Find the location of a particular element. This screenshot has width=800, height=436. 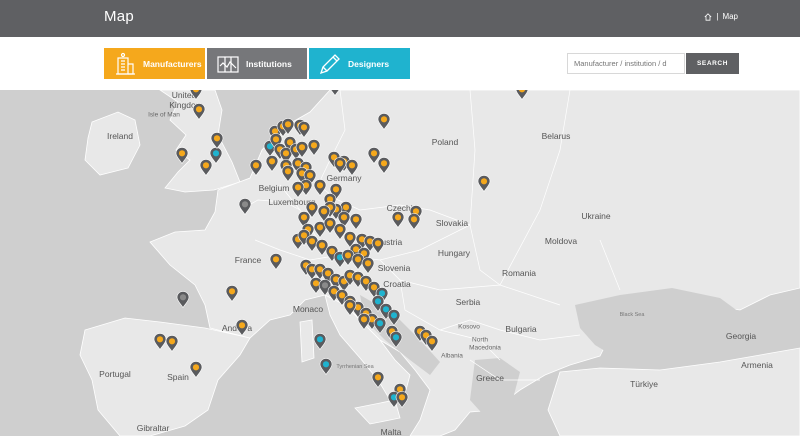

map-label: Malta is located at coordinates (391, 431).